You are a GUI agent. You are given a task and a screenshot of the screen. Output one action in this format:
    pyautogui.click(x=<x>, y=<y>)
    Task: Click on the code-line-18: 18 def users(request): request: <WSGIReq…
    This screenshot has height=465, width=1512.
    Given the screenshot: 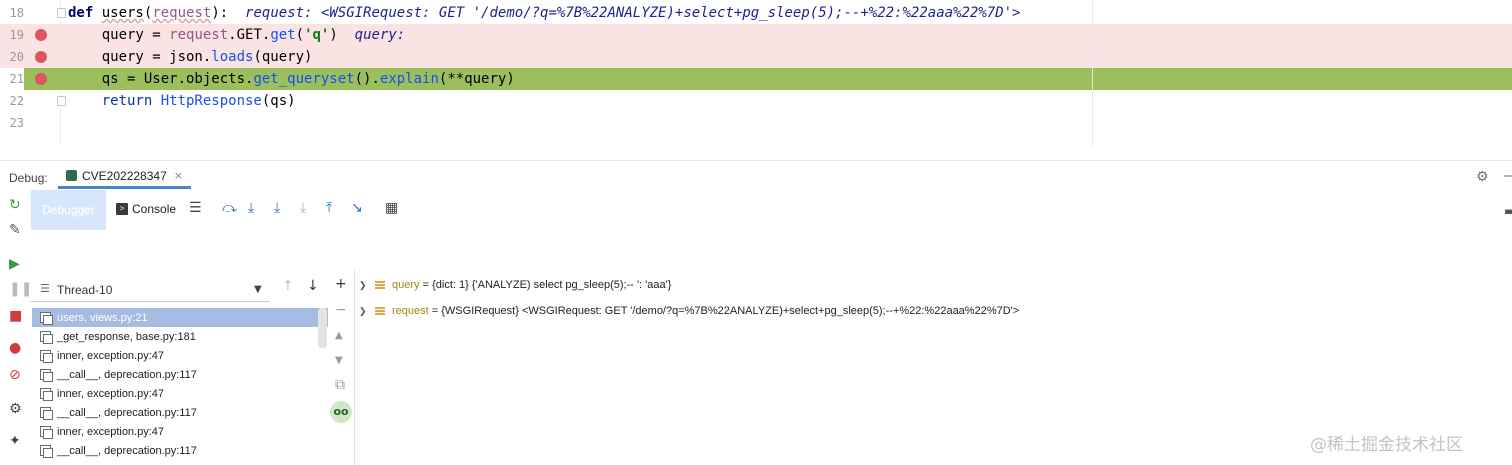 What is the action you would take?
    pyautogui.click(x=756, y=13)
    